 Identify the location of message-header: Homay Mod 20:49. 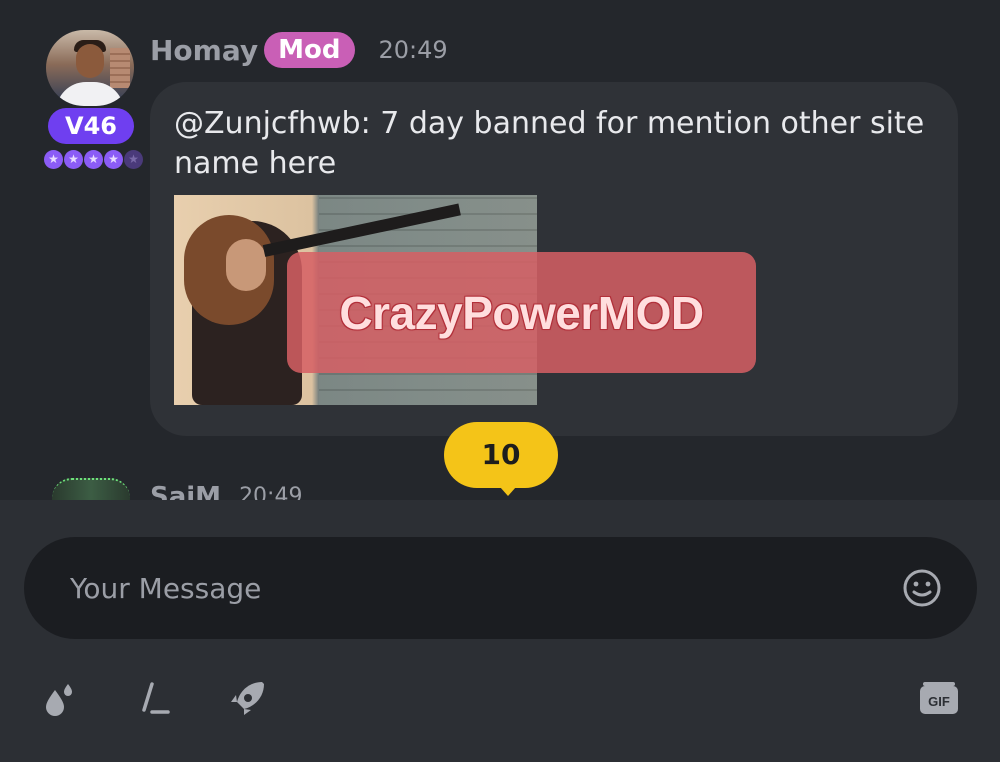
(299, 50).